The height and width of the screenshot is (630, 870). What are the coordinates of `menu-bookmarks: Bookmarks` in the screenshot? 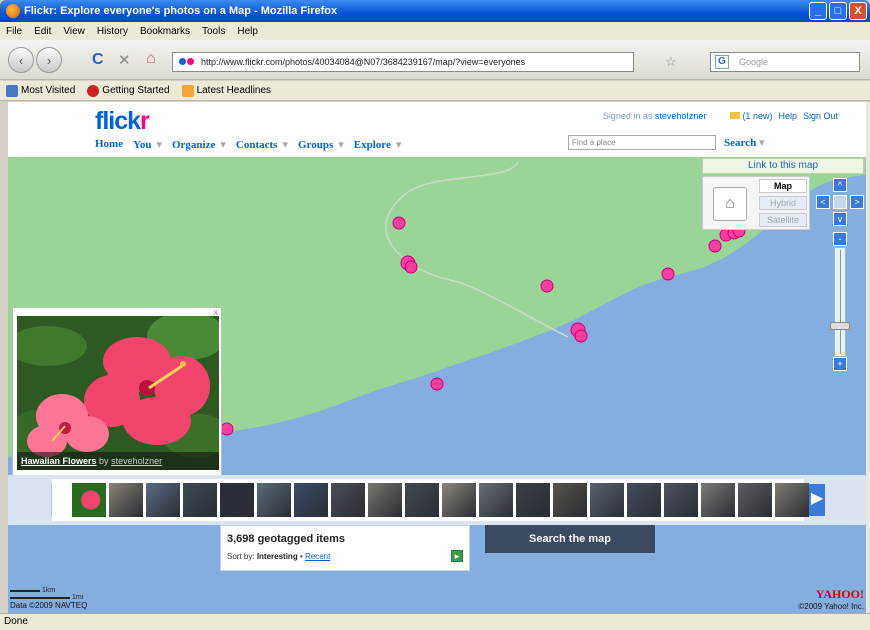 It's located at (165, 31).